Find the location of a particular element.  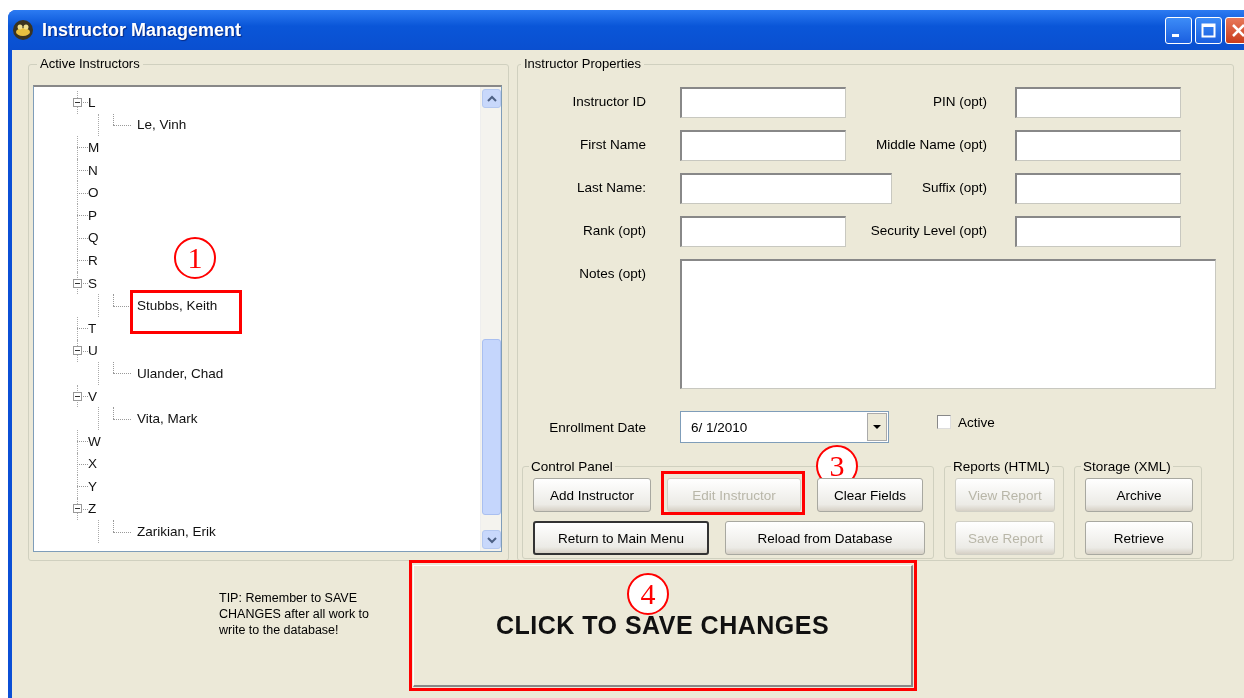

field-label: Suffix (opt) is located at coordinates (953, 187).